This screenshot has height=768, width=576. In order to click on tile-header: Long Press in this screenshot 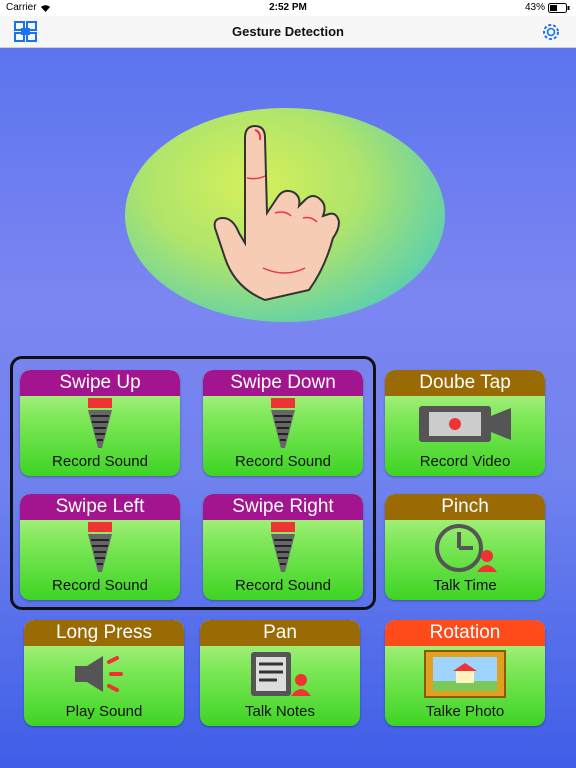, I will do `click(104, 633)`.